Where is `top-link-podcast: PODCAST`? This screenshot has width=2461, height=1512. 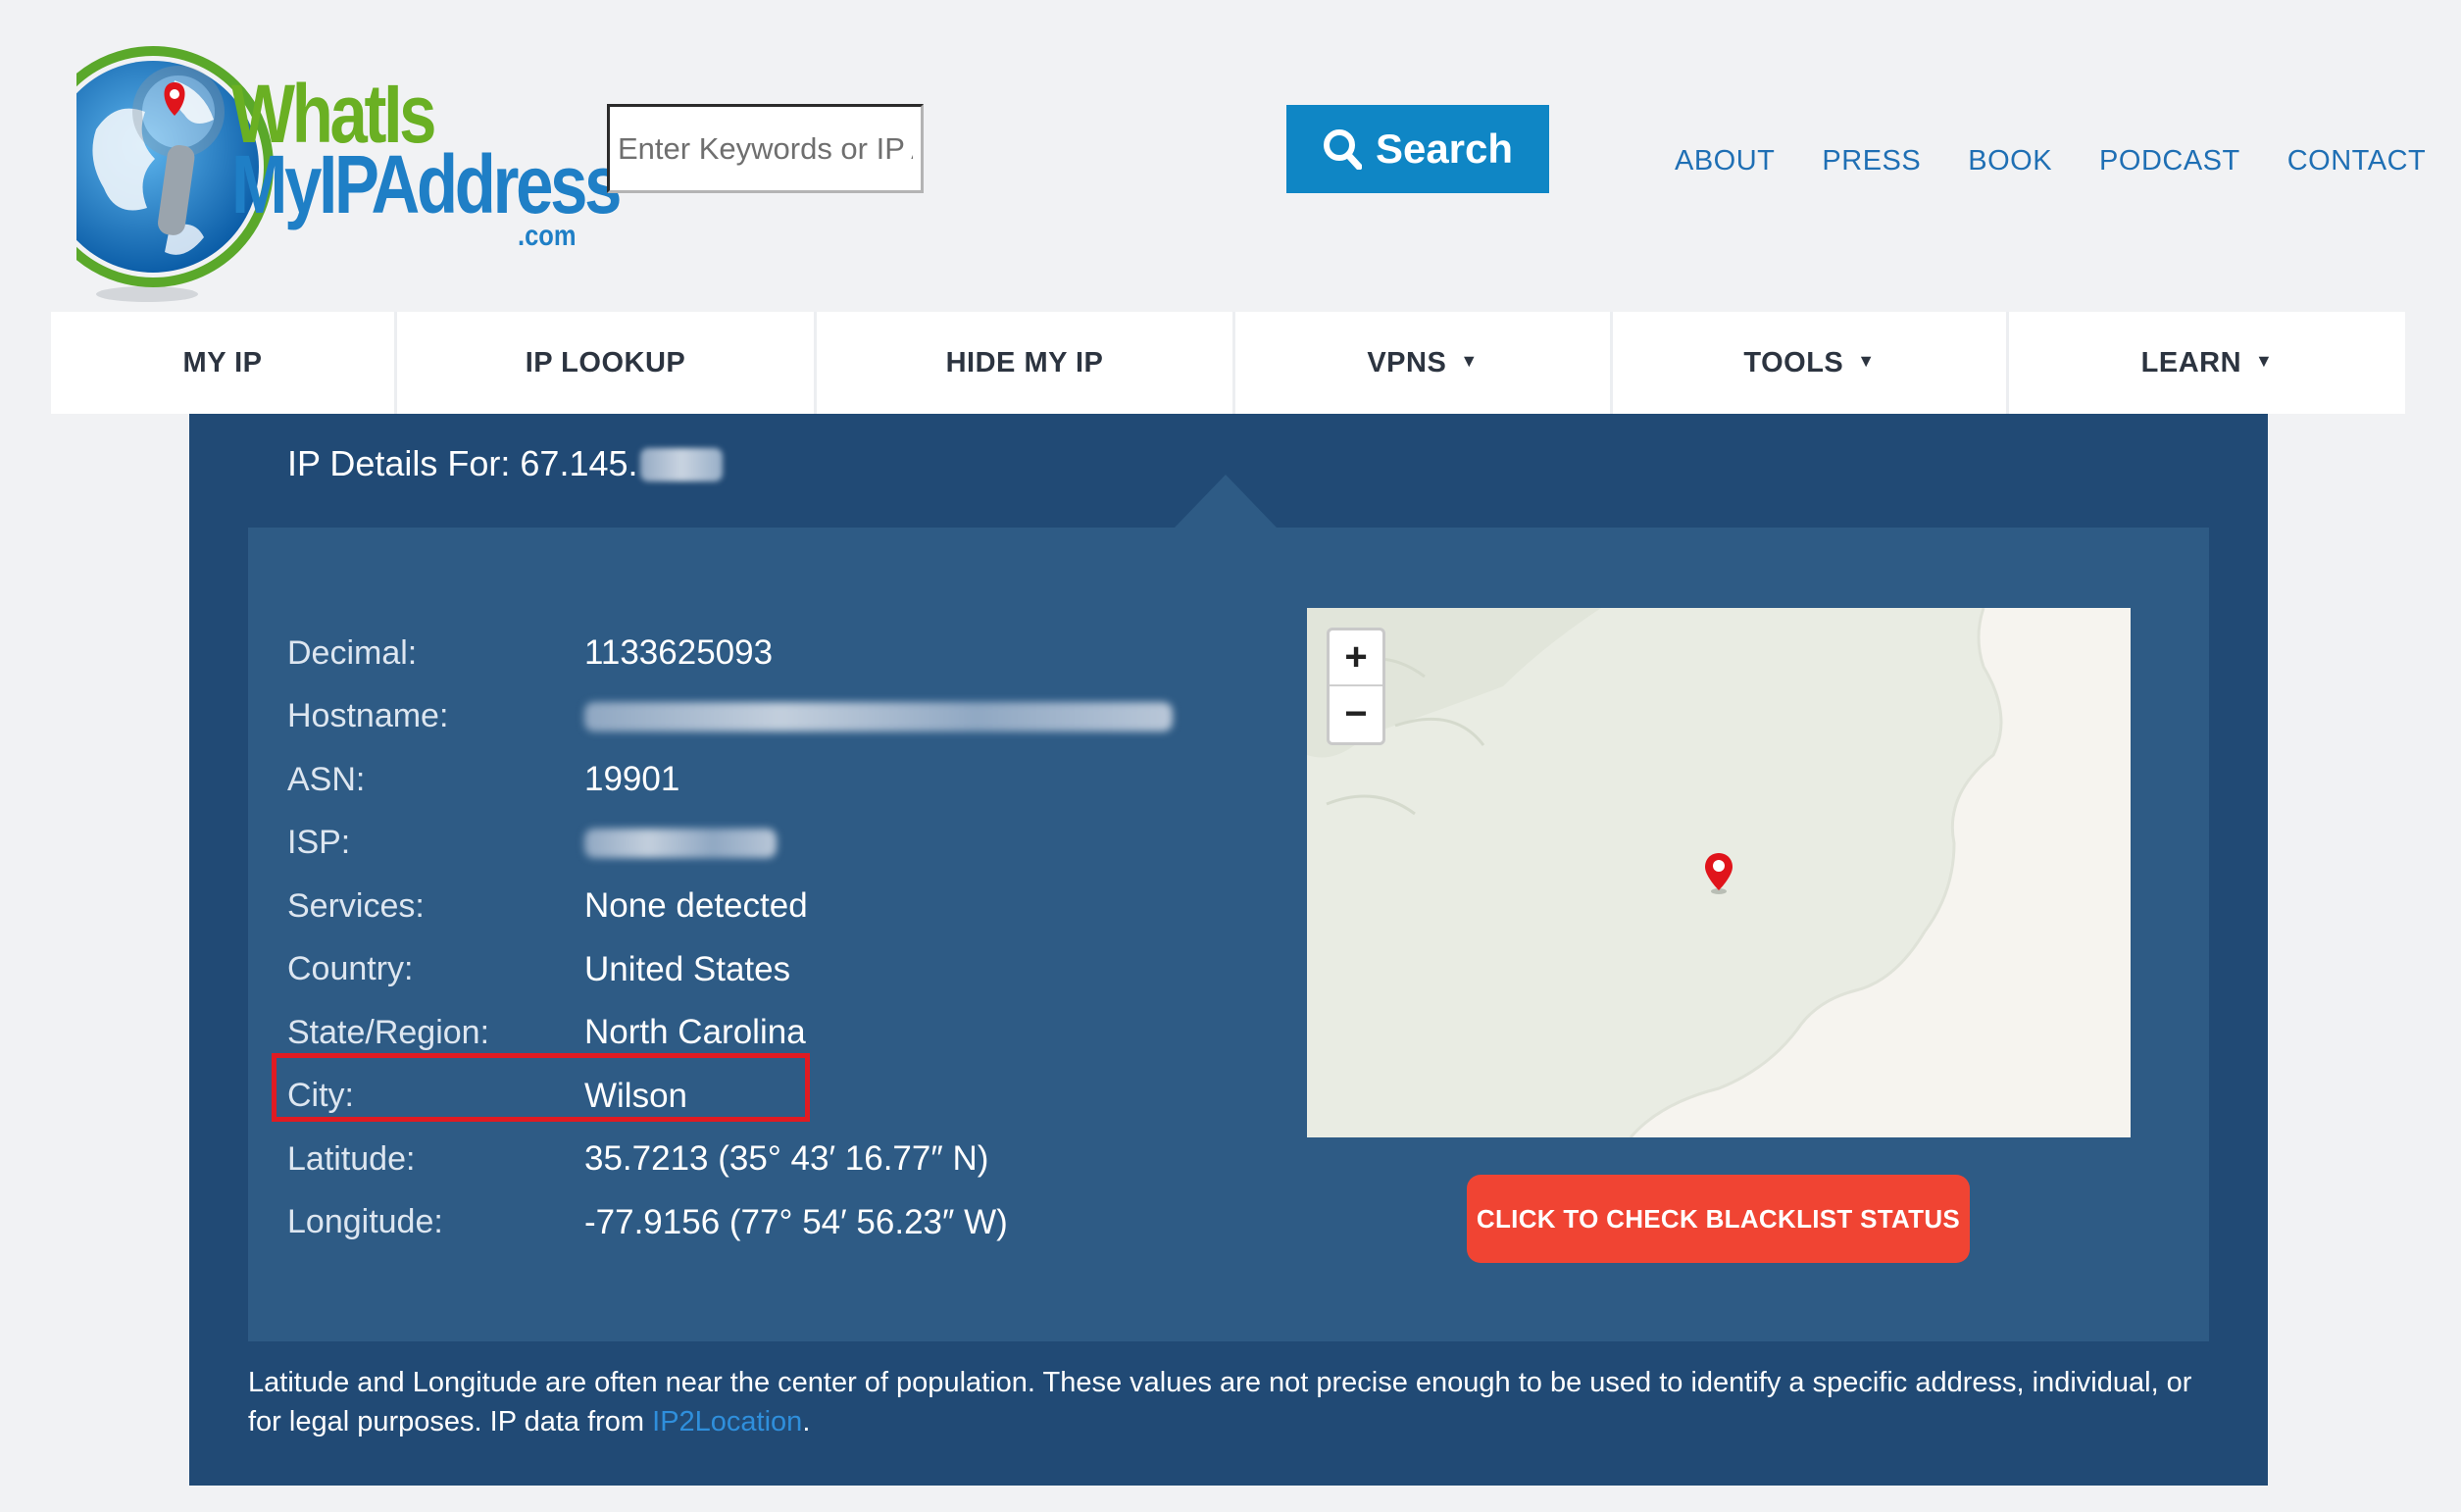 top-link-podcast: PODCAST is located at coordinates (2169, 161).